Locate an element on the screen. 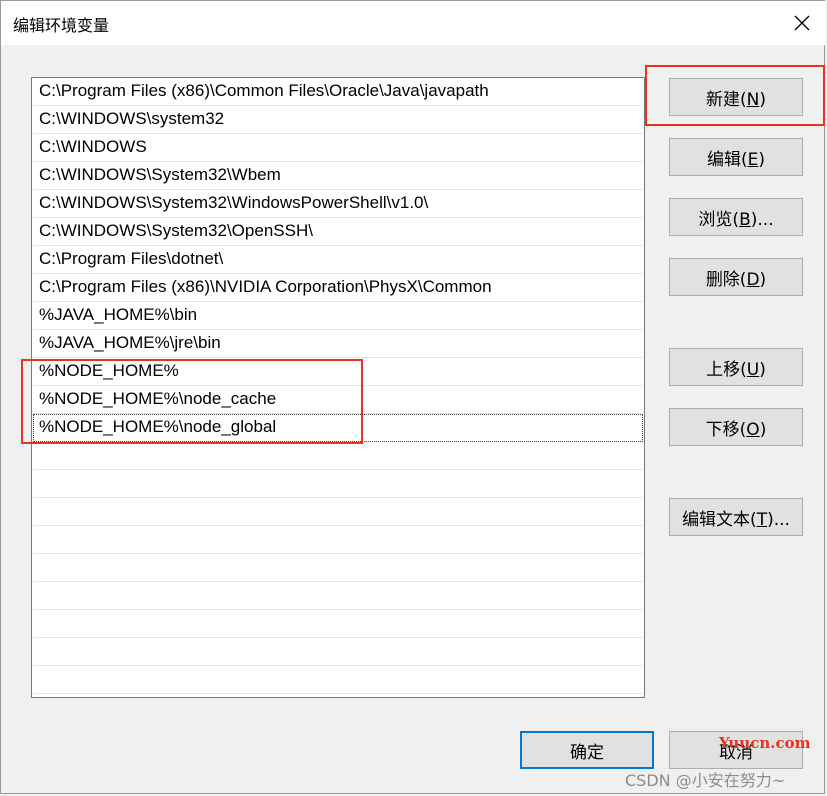 This screenshot has height=796, width=827. edit-button: 编辑(E) is located at coordinates (736, 157).